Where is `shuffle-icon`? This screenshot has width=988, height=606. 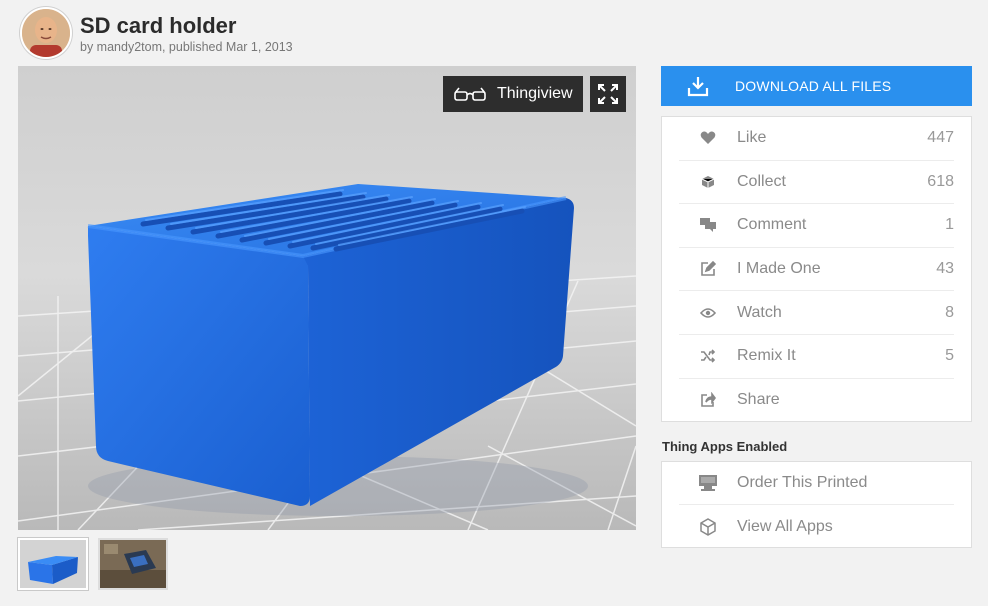 shuffle-icon is located at coordinates (708, 356).